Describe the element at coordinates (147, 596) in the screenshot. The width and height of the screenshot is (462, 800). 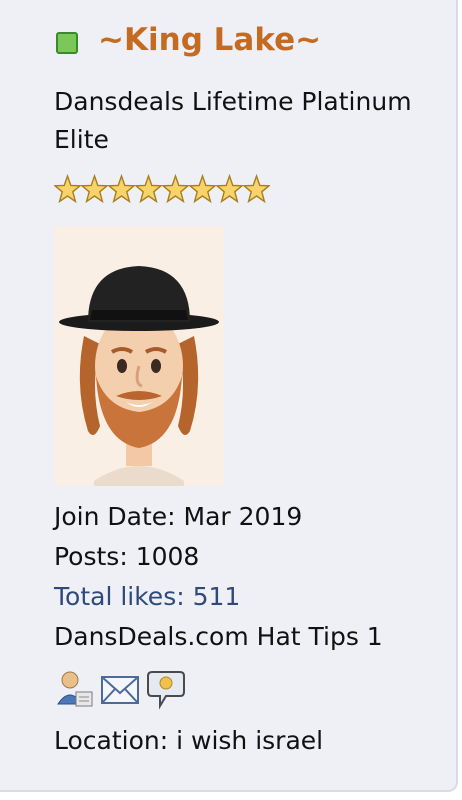
I see `total-likes-link: Total likes: 511` at that location.